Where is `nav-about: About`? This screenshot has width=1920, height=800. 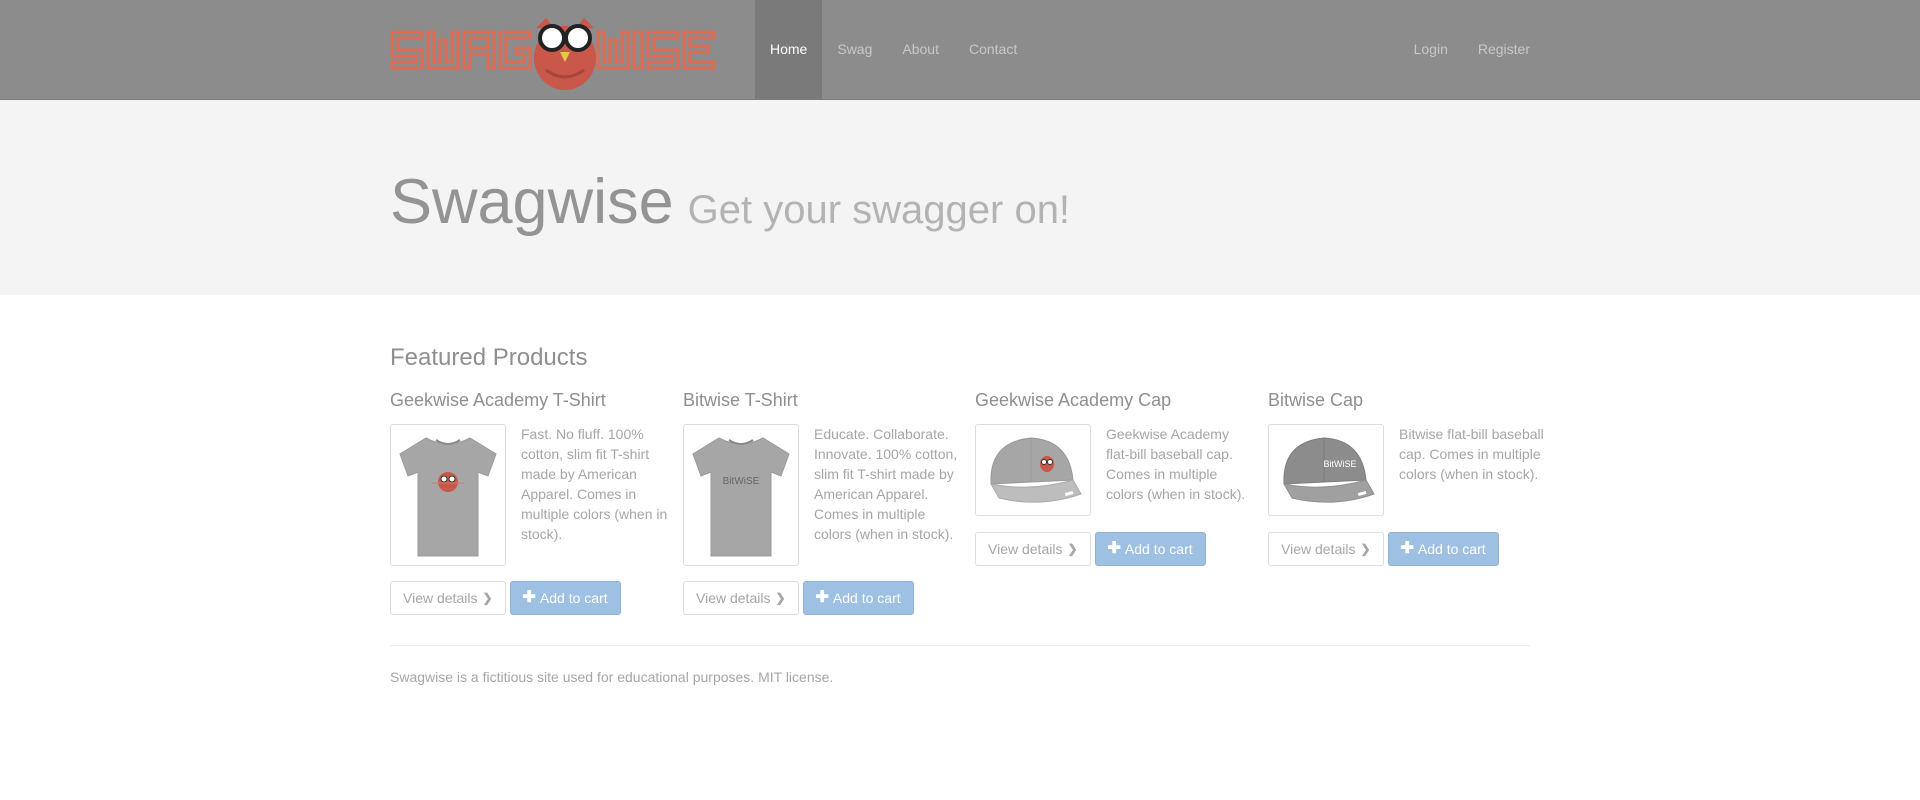
nav-about: About is located at coordinates (920, 49).